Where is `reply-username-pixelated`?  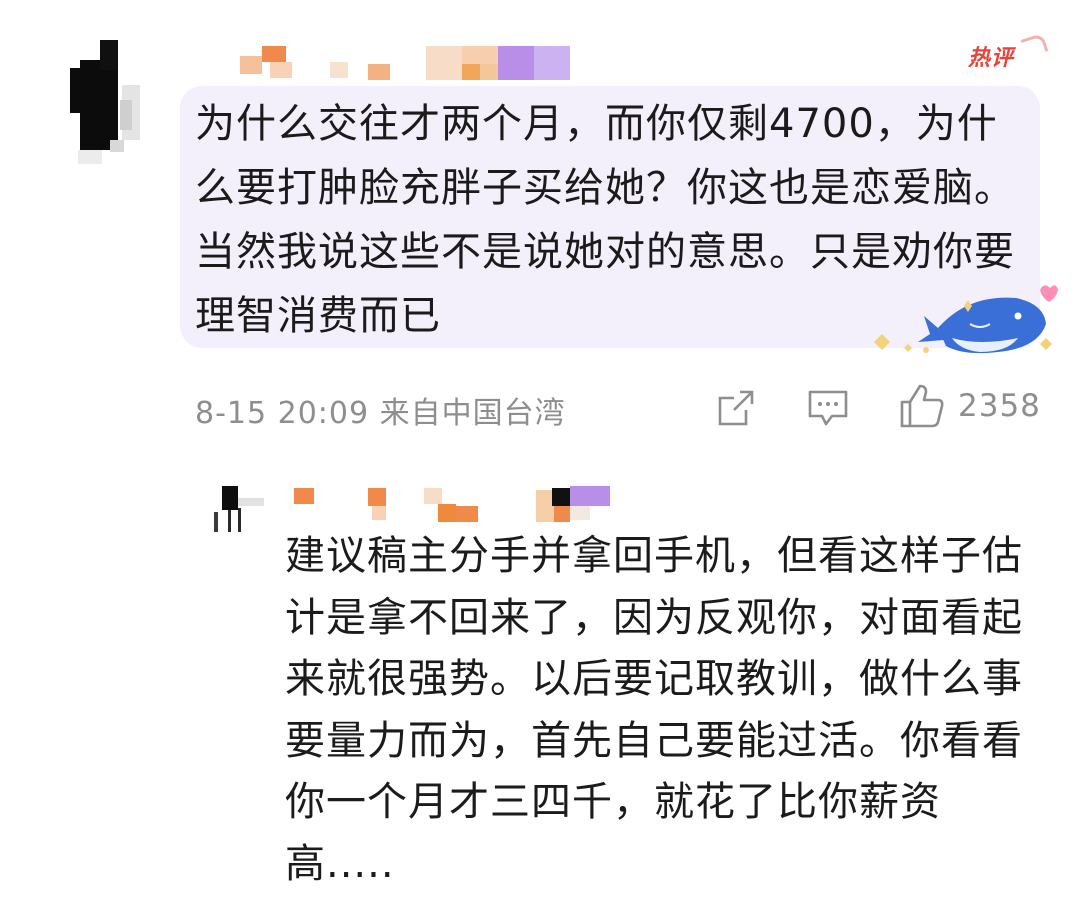 reply-username-pixelated is located at coordinates (470, 505).